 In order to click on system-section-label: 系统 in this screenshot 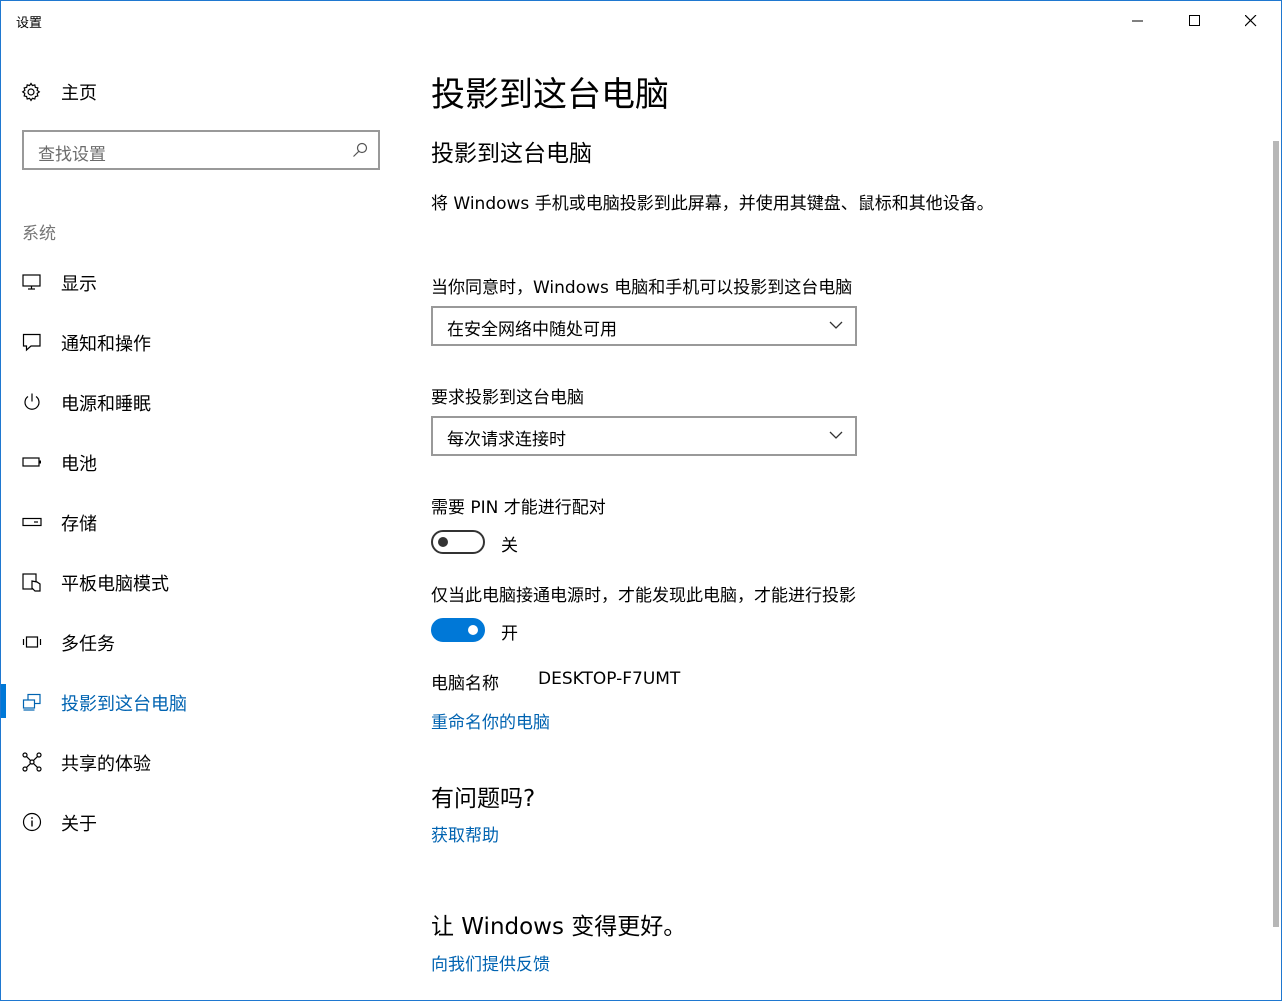, I will do `click(39, 234)`.